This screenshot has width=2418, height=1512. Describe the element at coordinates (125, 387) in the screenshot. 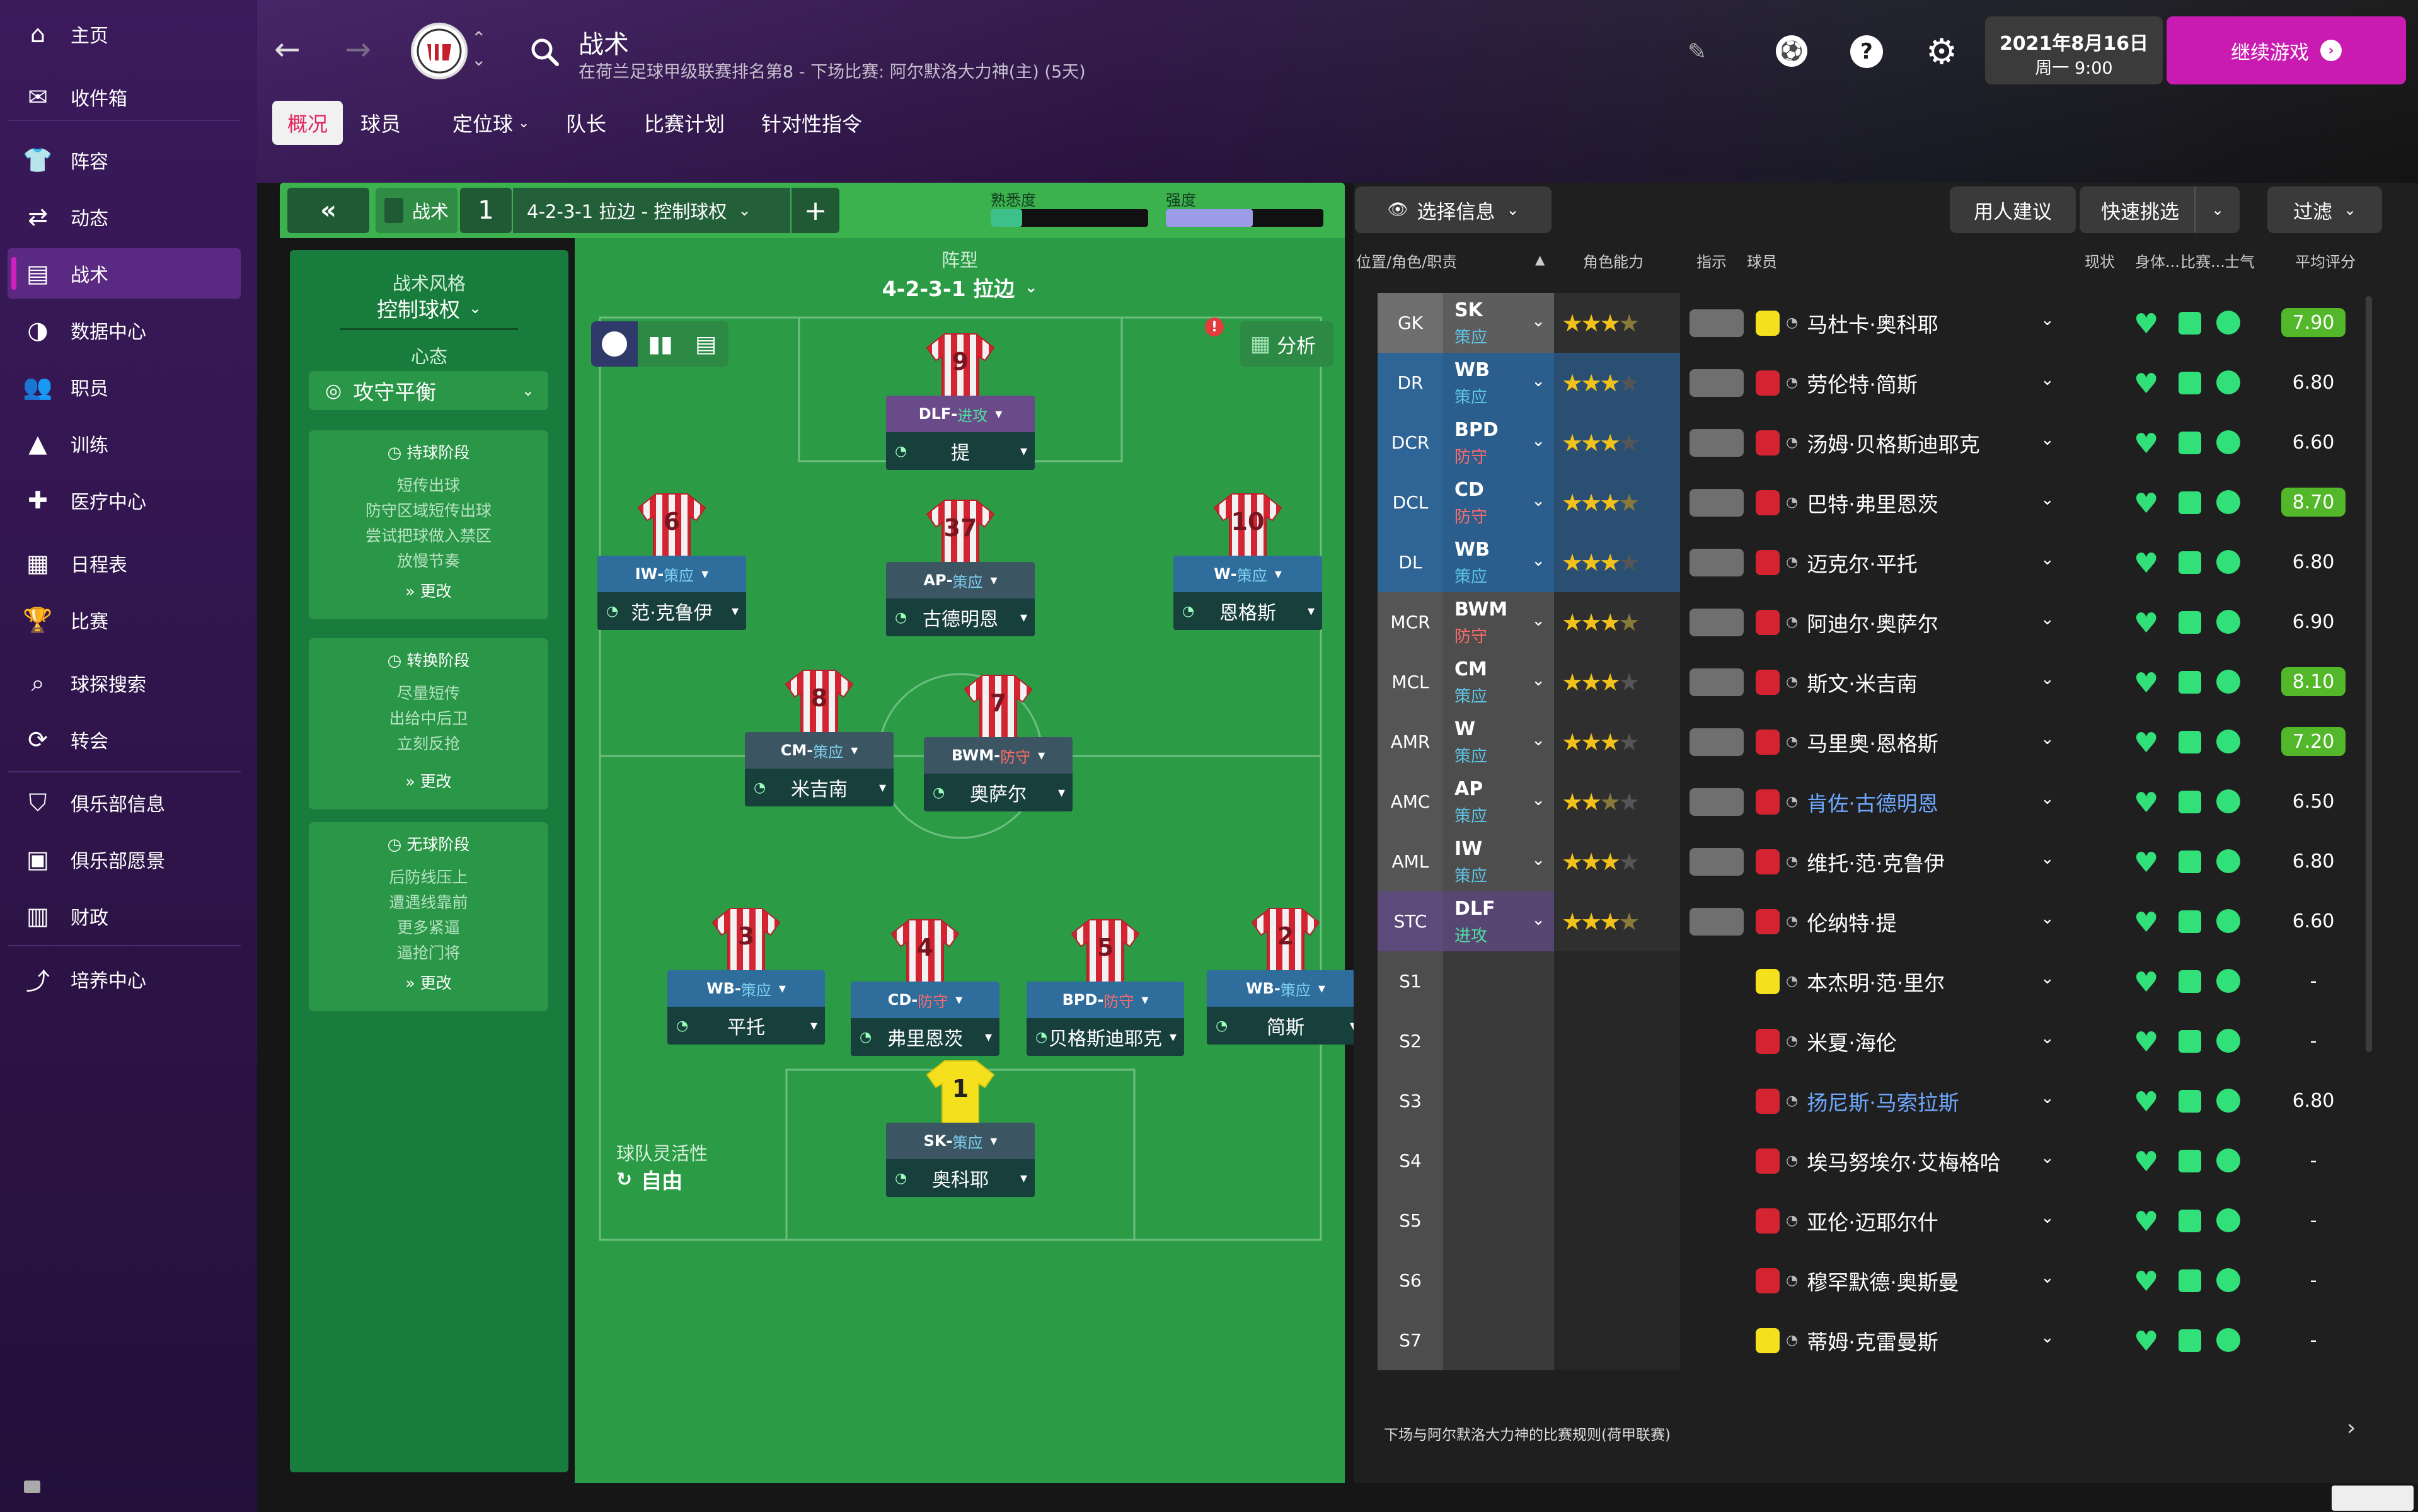

I see `sidebar-item-staff: 👥 职员` at that location.